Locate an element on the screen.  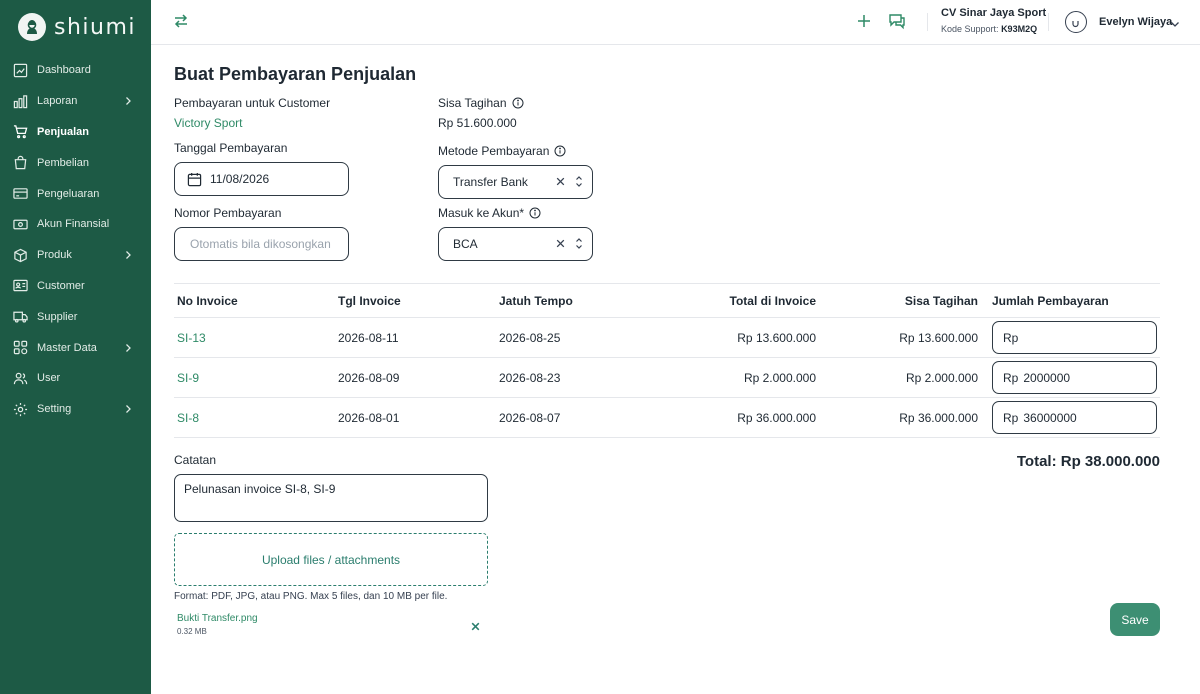
customer-link: Victory Sport is located at coordinates (208, 123).